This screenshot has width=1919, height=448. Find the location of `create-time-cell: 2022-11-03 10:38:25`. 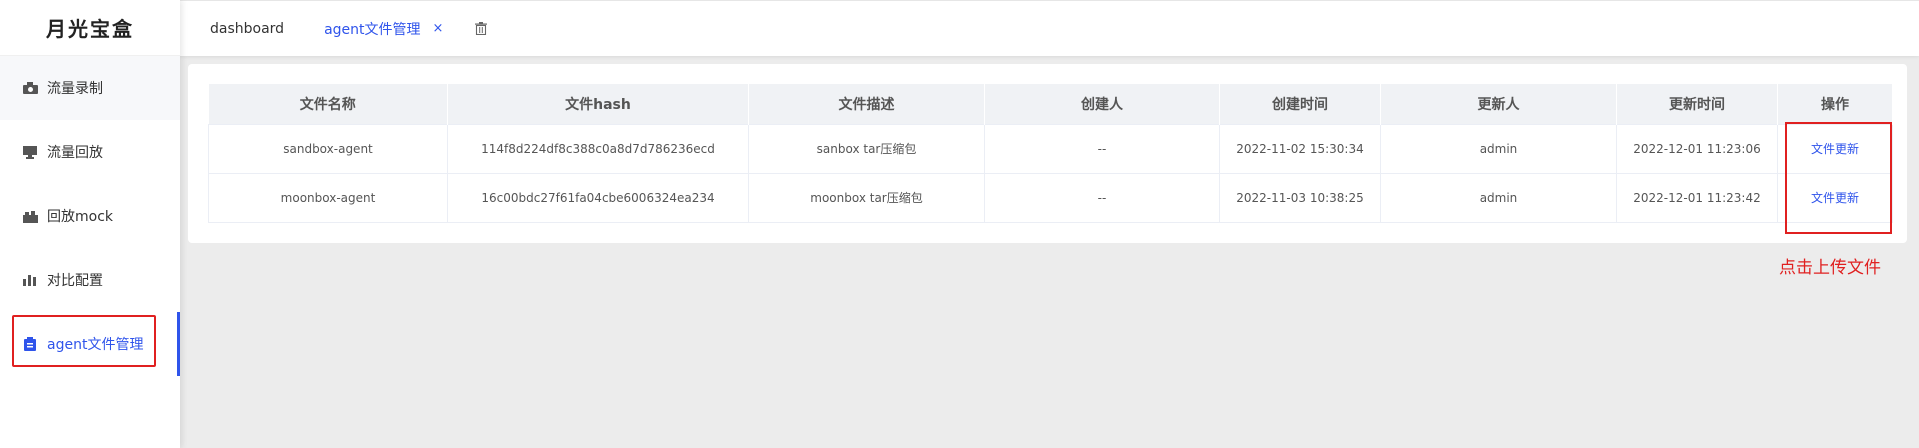

create-time-cell: 2022-11-03 10:38:25 is located at coordinates (1300, 197).